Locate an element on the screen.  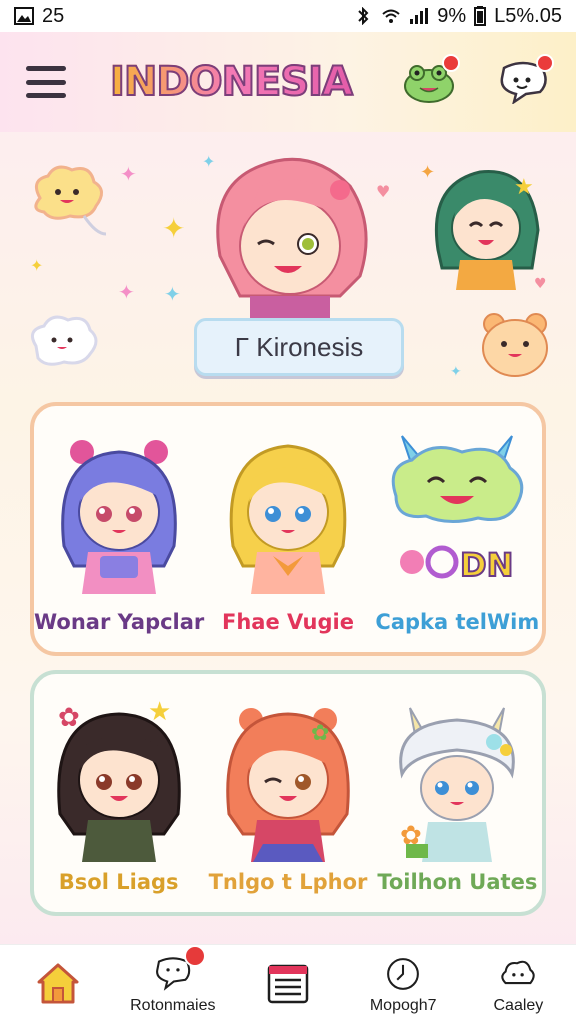
app-header: INDONESIA is located at coordinates (288, 82).